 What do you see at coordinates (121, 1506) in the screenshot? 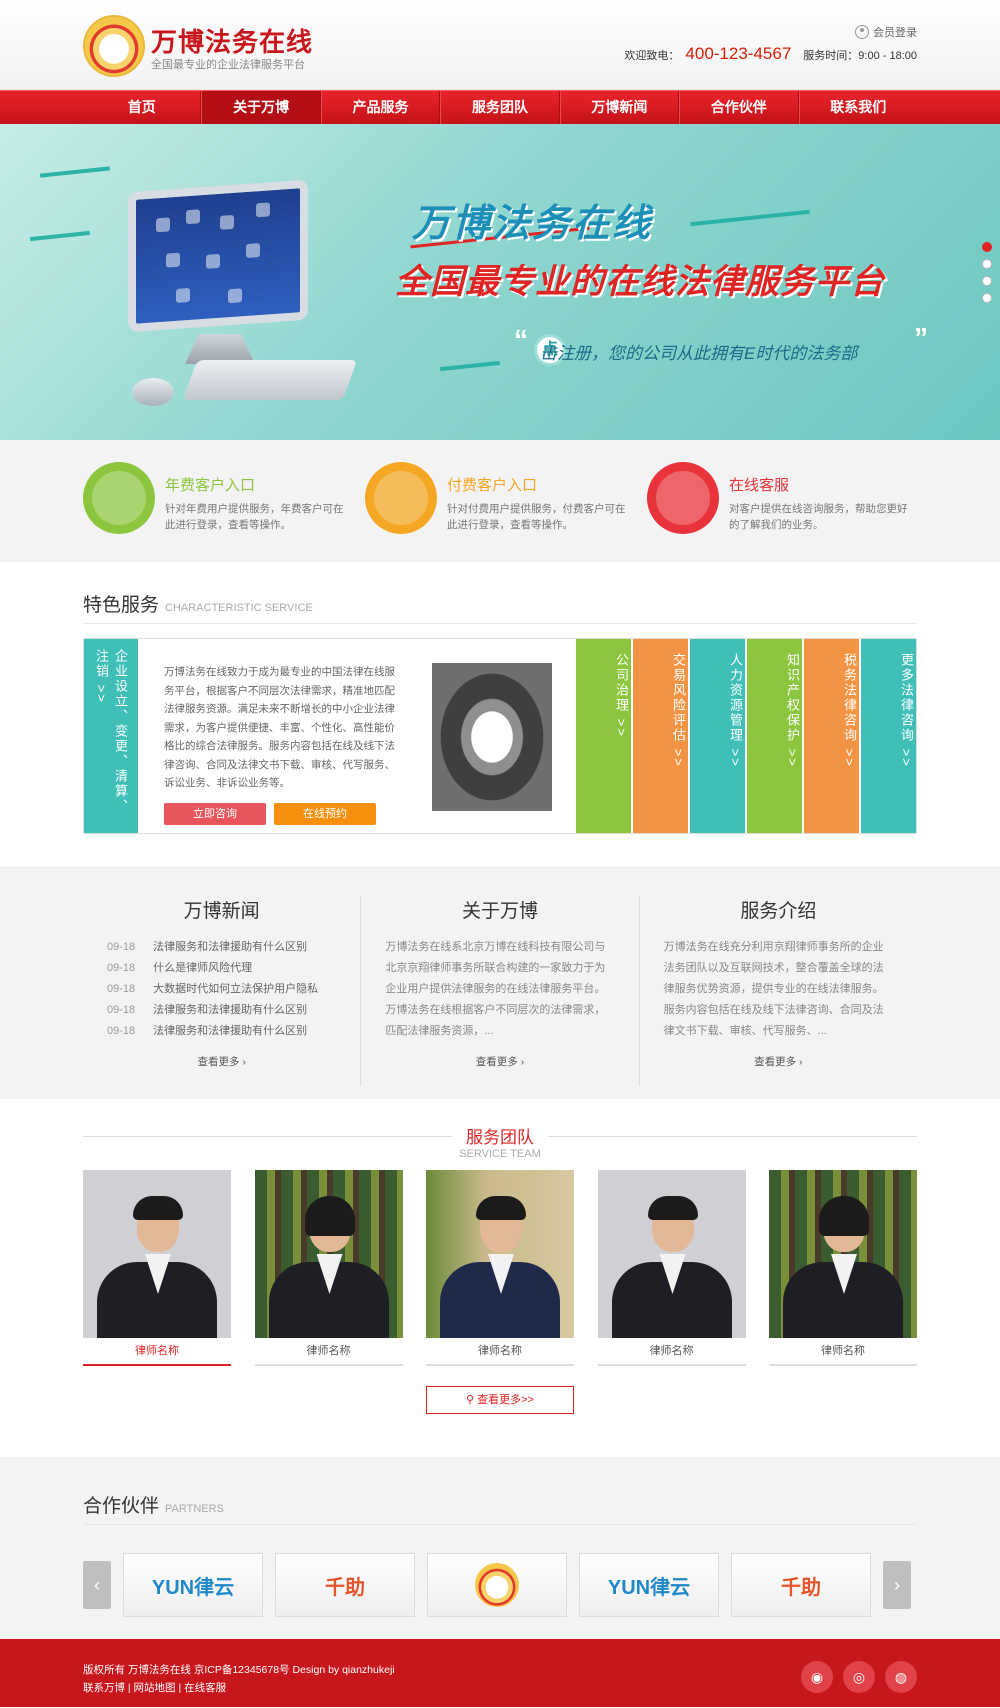
I see `partners-title: 合作伙伴` at bounding box center [121, 1506].